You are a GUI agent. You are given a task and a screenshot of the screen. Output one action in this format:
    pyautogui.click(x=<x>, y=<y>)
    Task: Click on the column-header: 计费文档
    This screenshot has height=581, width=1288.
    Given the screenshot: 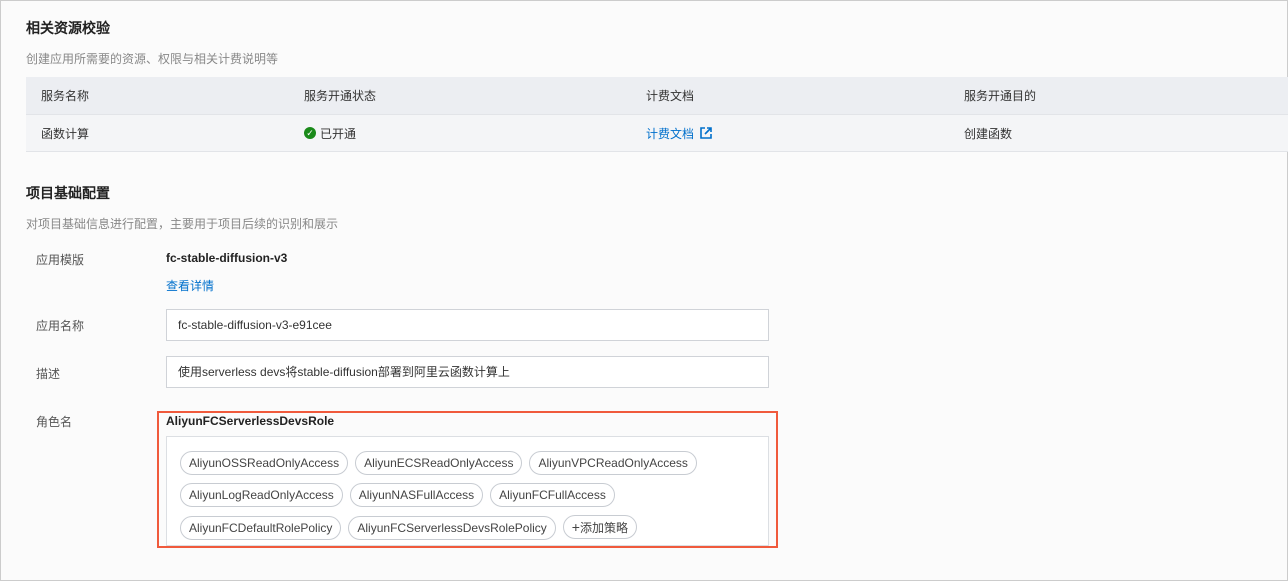 What is the action you would take?
    pyautogui.click(x=670, y=96)
    